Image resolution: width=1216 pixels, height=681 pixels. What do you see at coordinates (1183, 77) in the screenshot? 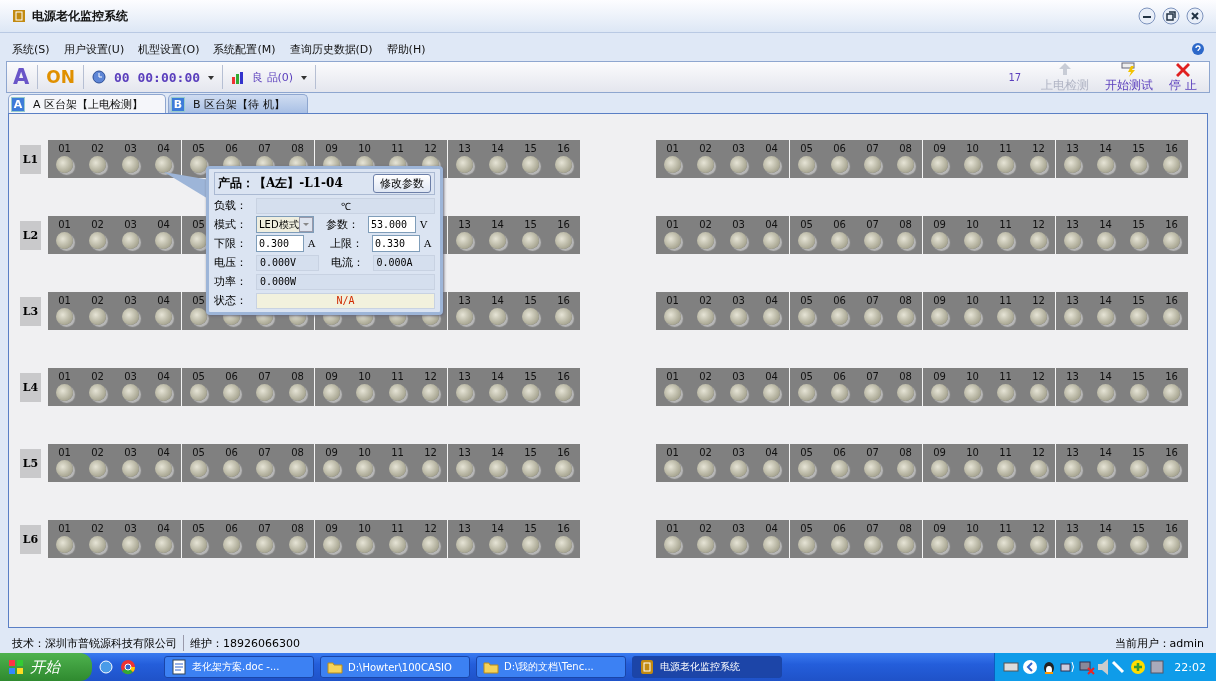
I see `toolbar-button: 停 止` at bounding box center [1183, 77].